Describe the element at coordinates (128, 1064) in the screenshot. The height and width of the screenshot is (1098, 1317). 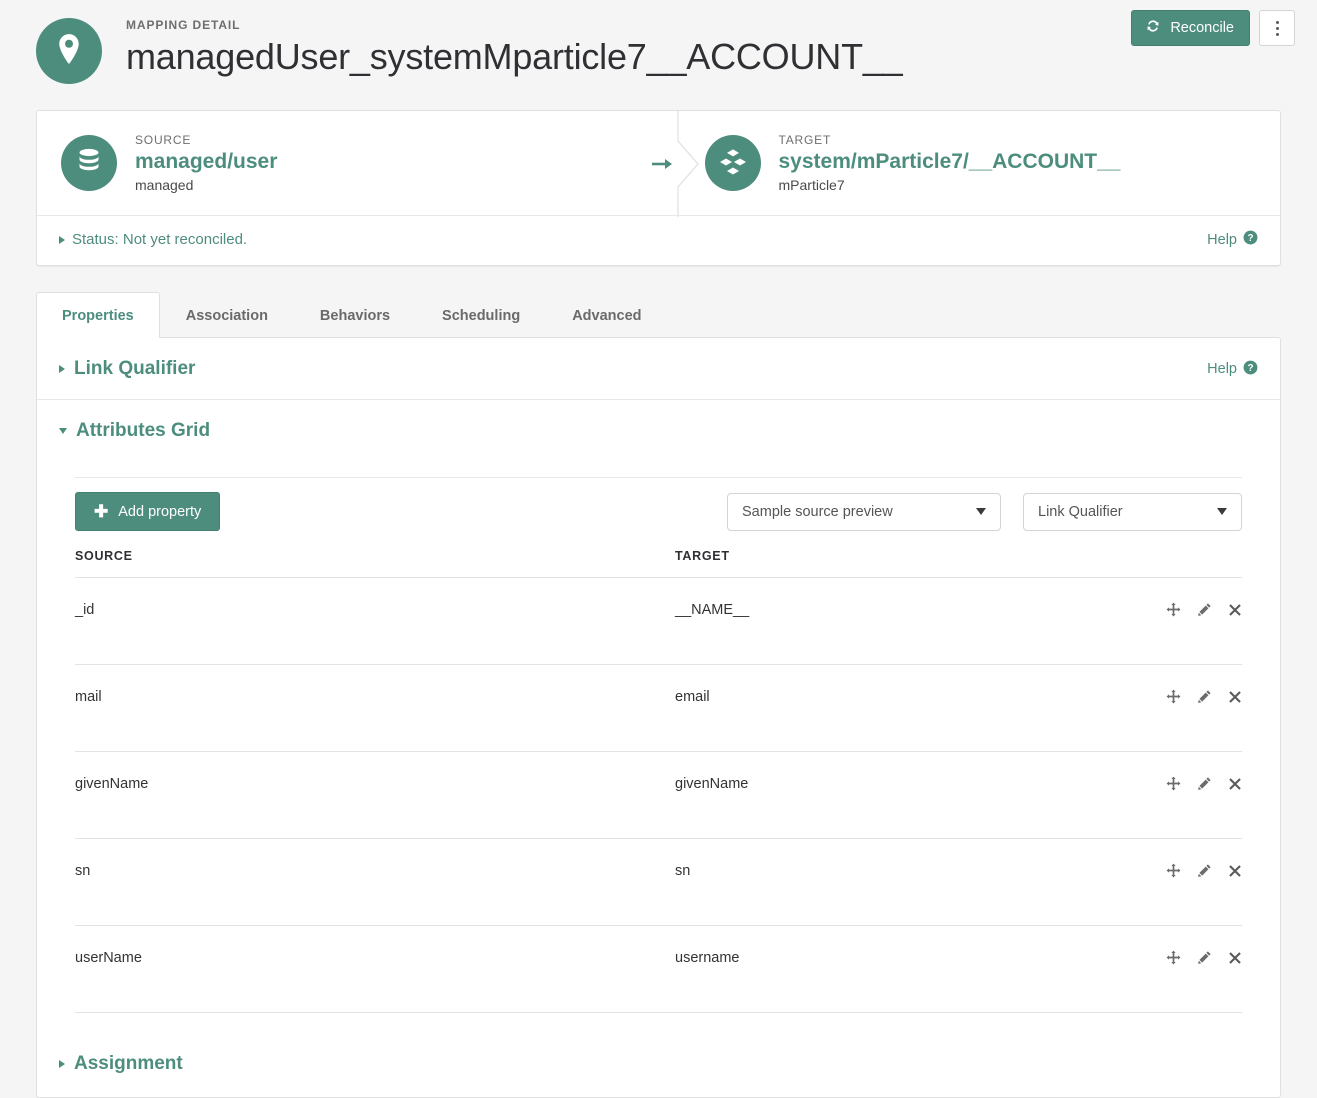
I see `assignment-title: Assignment` at that location.